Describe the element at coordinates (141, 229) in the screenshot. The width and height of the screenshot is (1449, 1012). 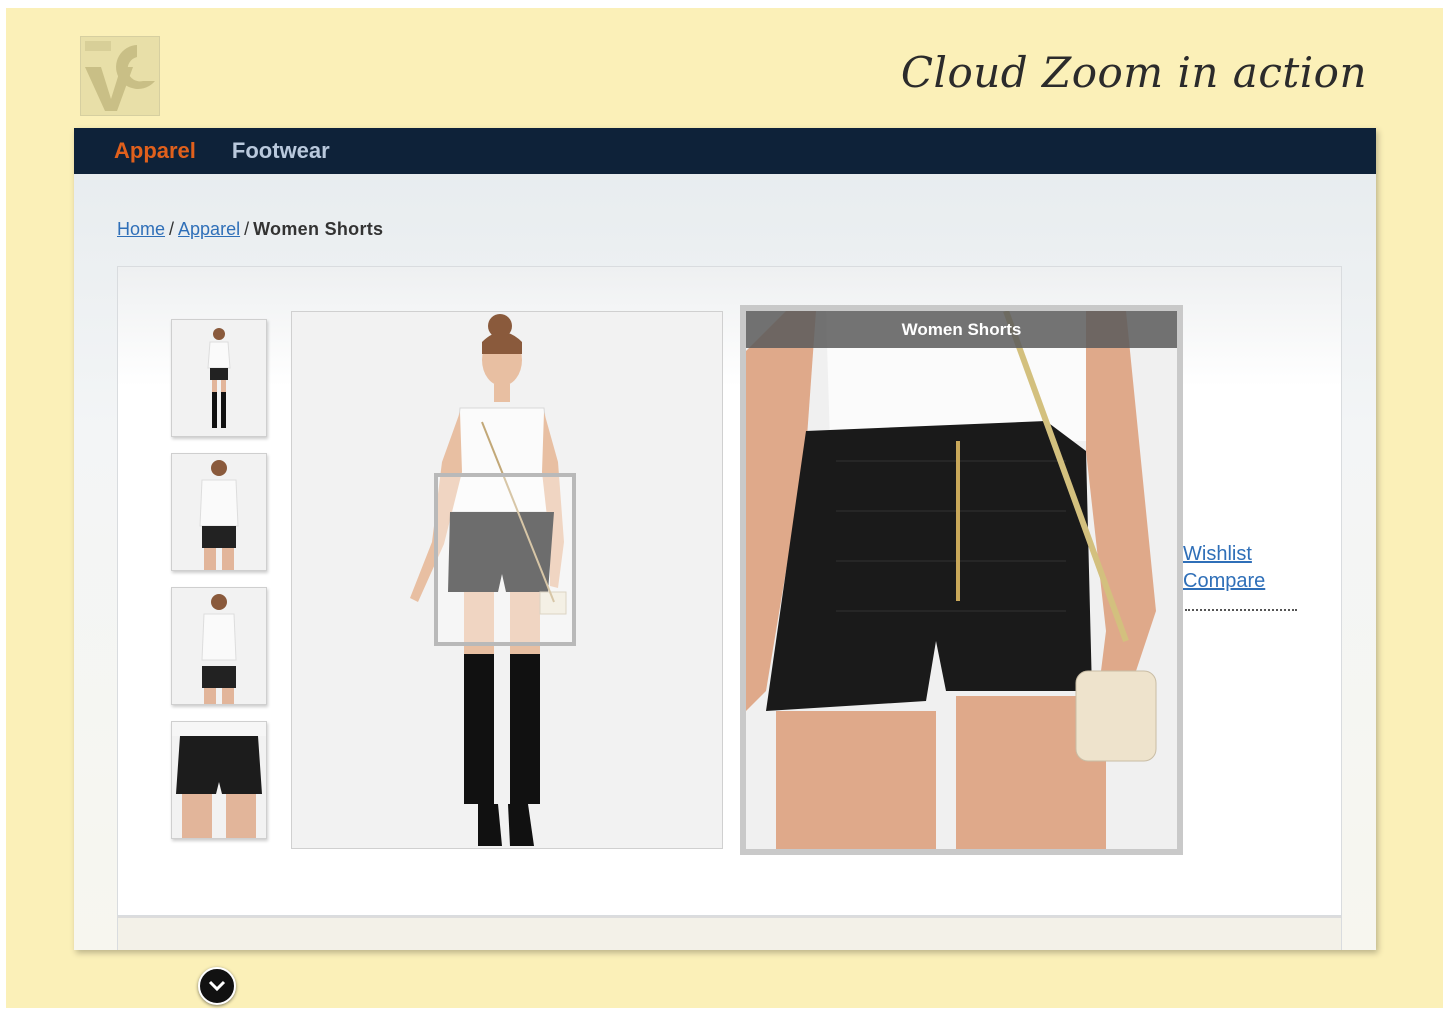
I see `breadcrumb-home-link: Home` at that location.